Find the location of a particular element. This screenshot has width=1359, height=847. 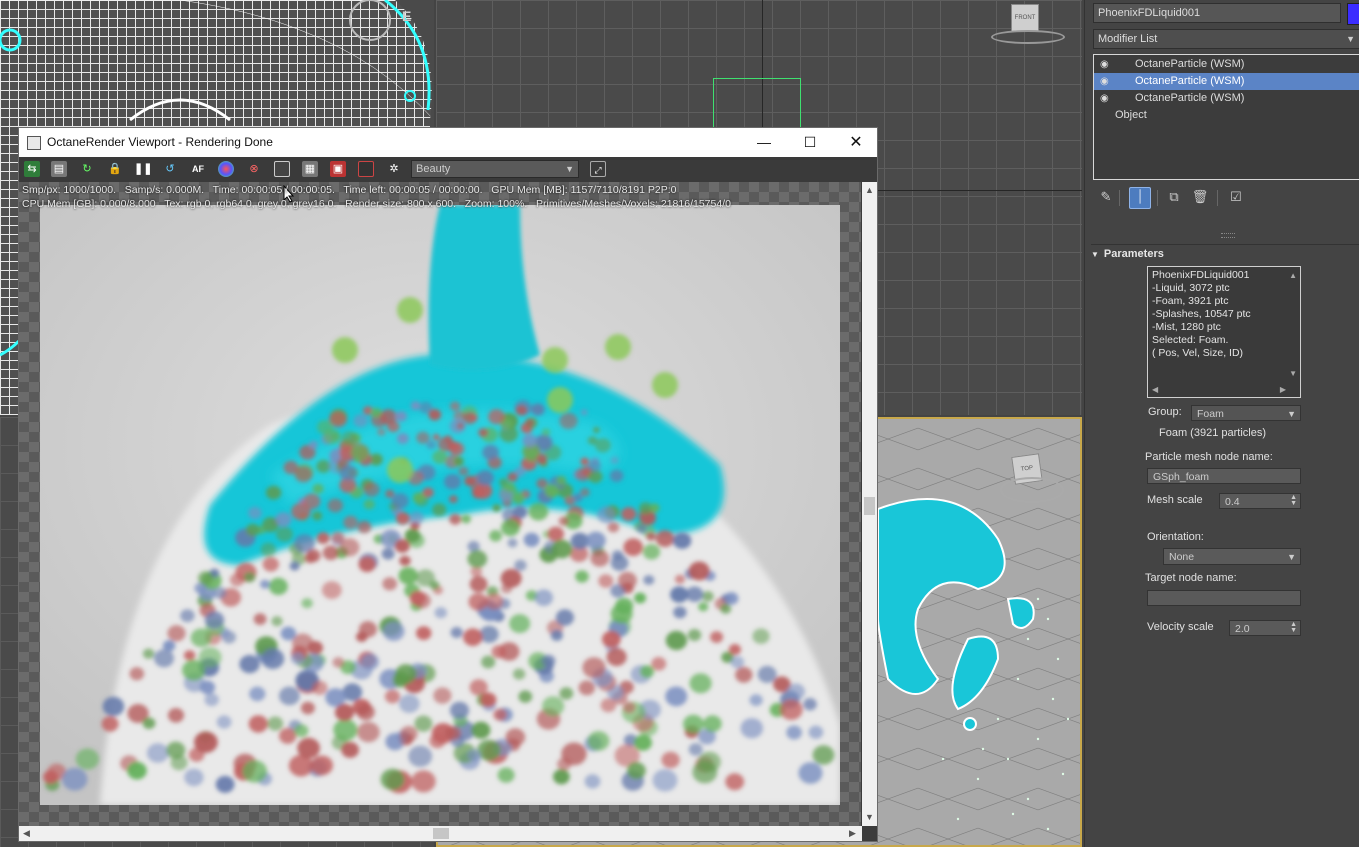

compass-label: E is located at coordinates (407, 16).